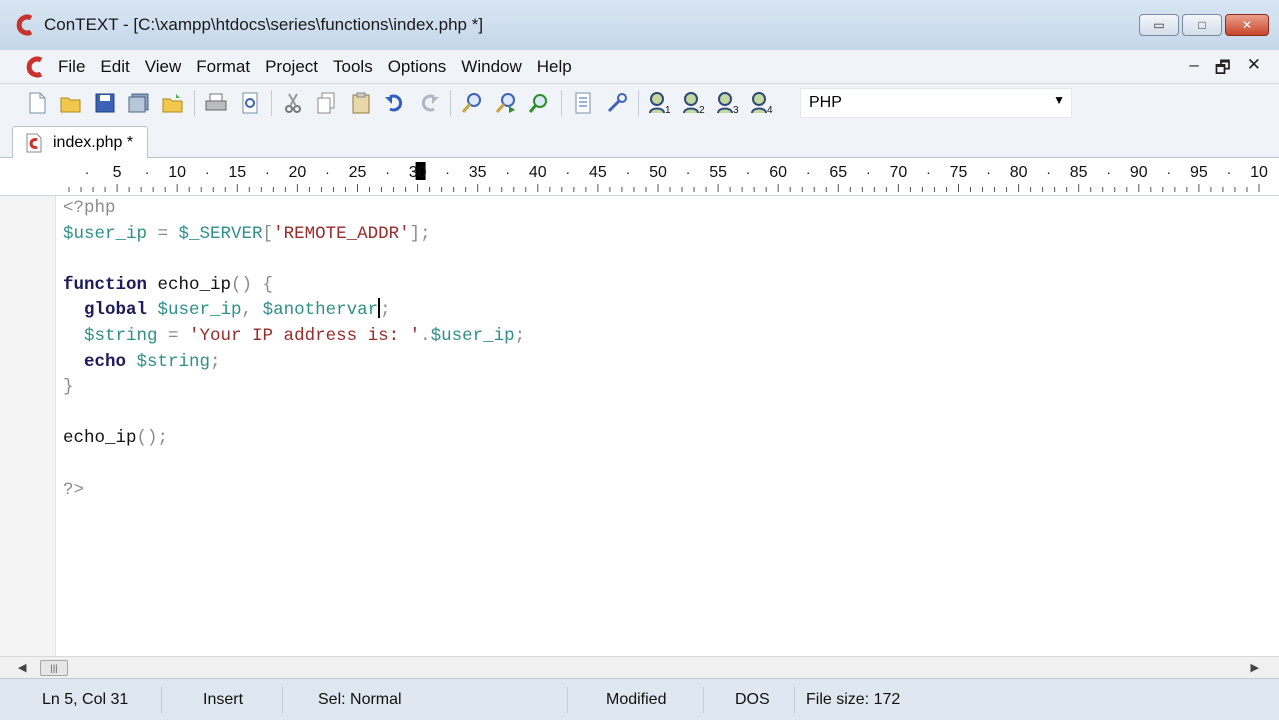 This screenshot has height=720, width=1279. Describe the element at coordinates (1193, 69) in the screenshot. I see `doc-minimize-button: –` at that location.